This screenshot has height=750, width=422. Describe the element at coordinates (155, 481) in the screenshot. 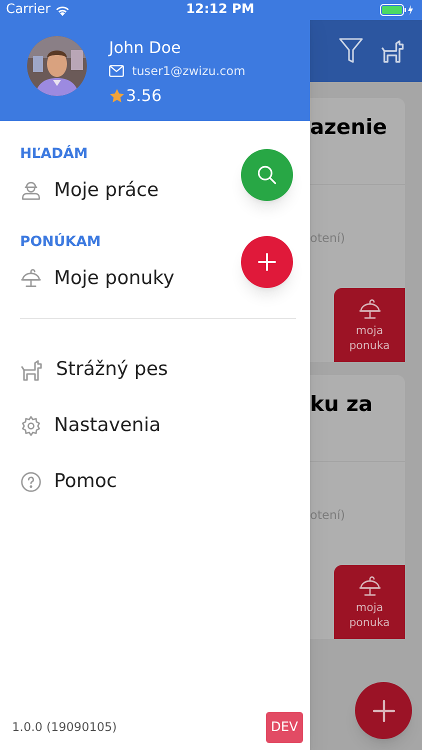

I see `menu-item: Pomoc` at that location.